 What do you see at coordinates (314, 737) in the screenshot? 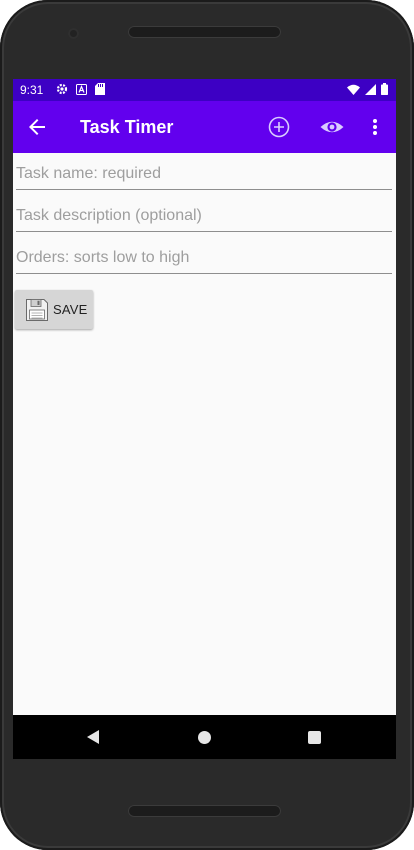
I see `recents-square-icon` at bounding box center [314, 737].